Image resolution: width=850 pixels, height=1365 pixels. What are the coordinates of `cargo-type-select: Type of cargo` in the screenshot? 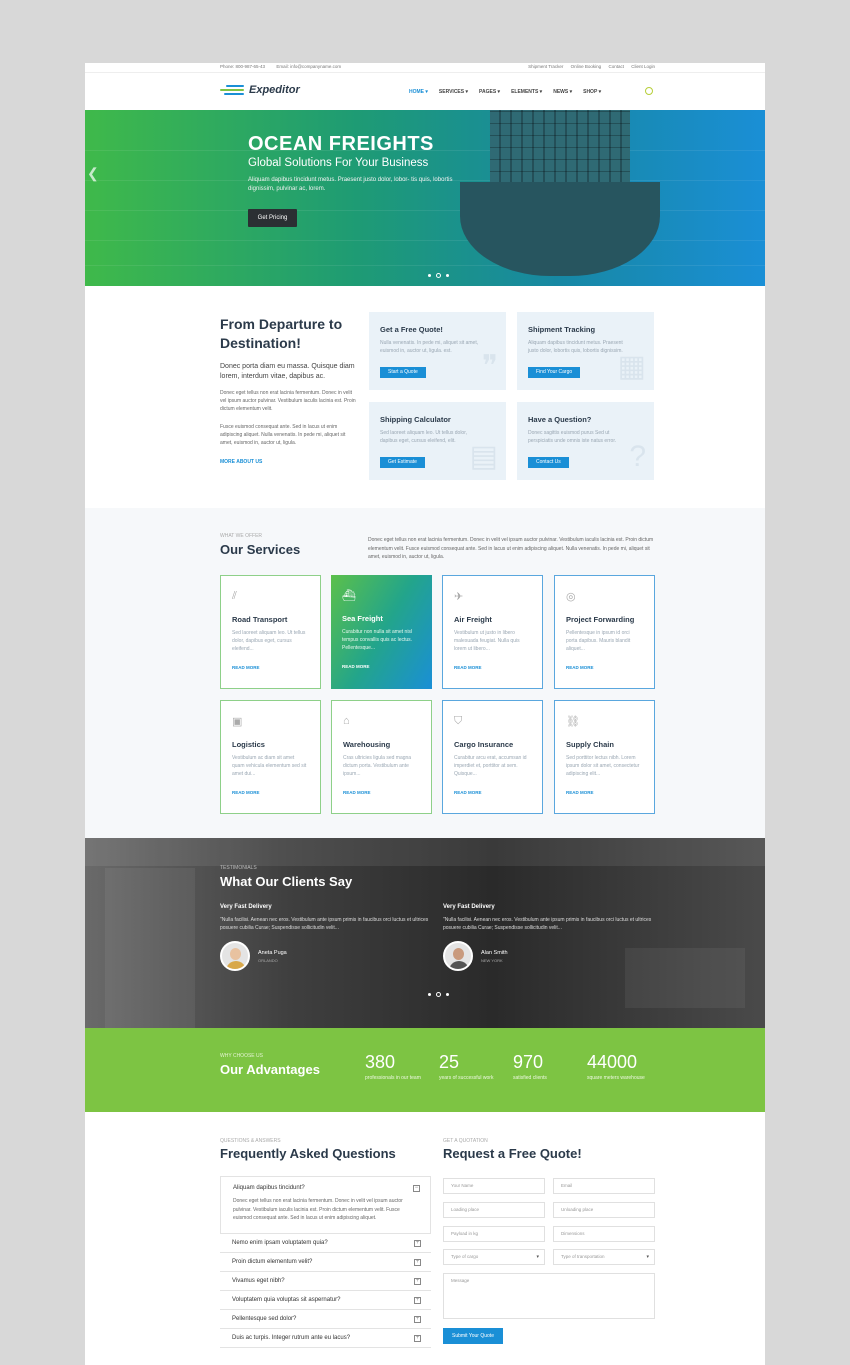 It's located at (494, 1257).